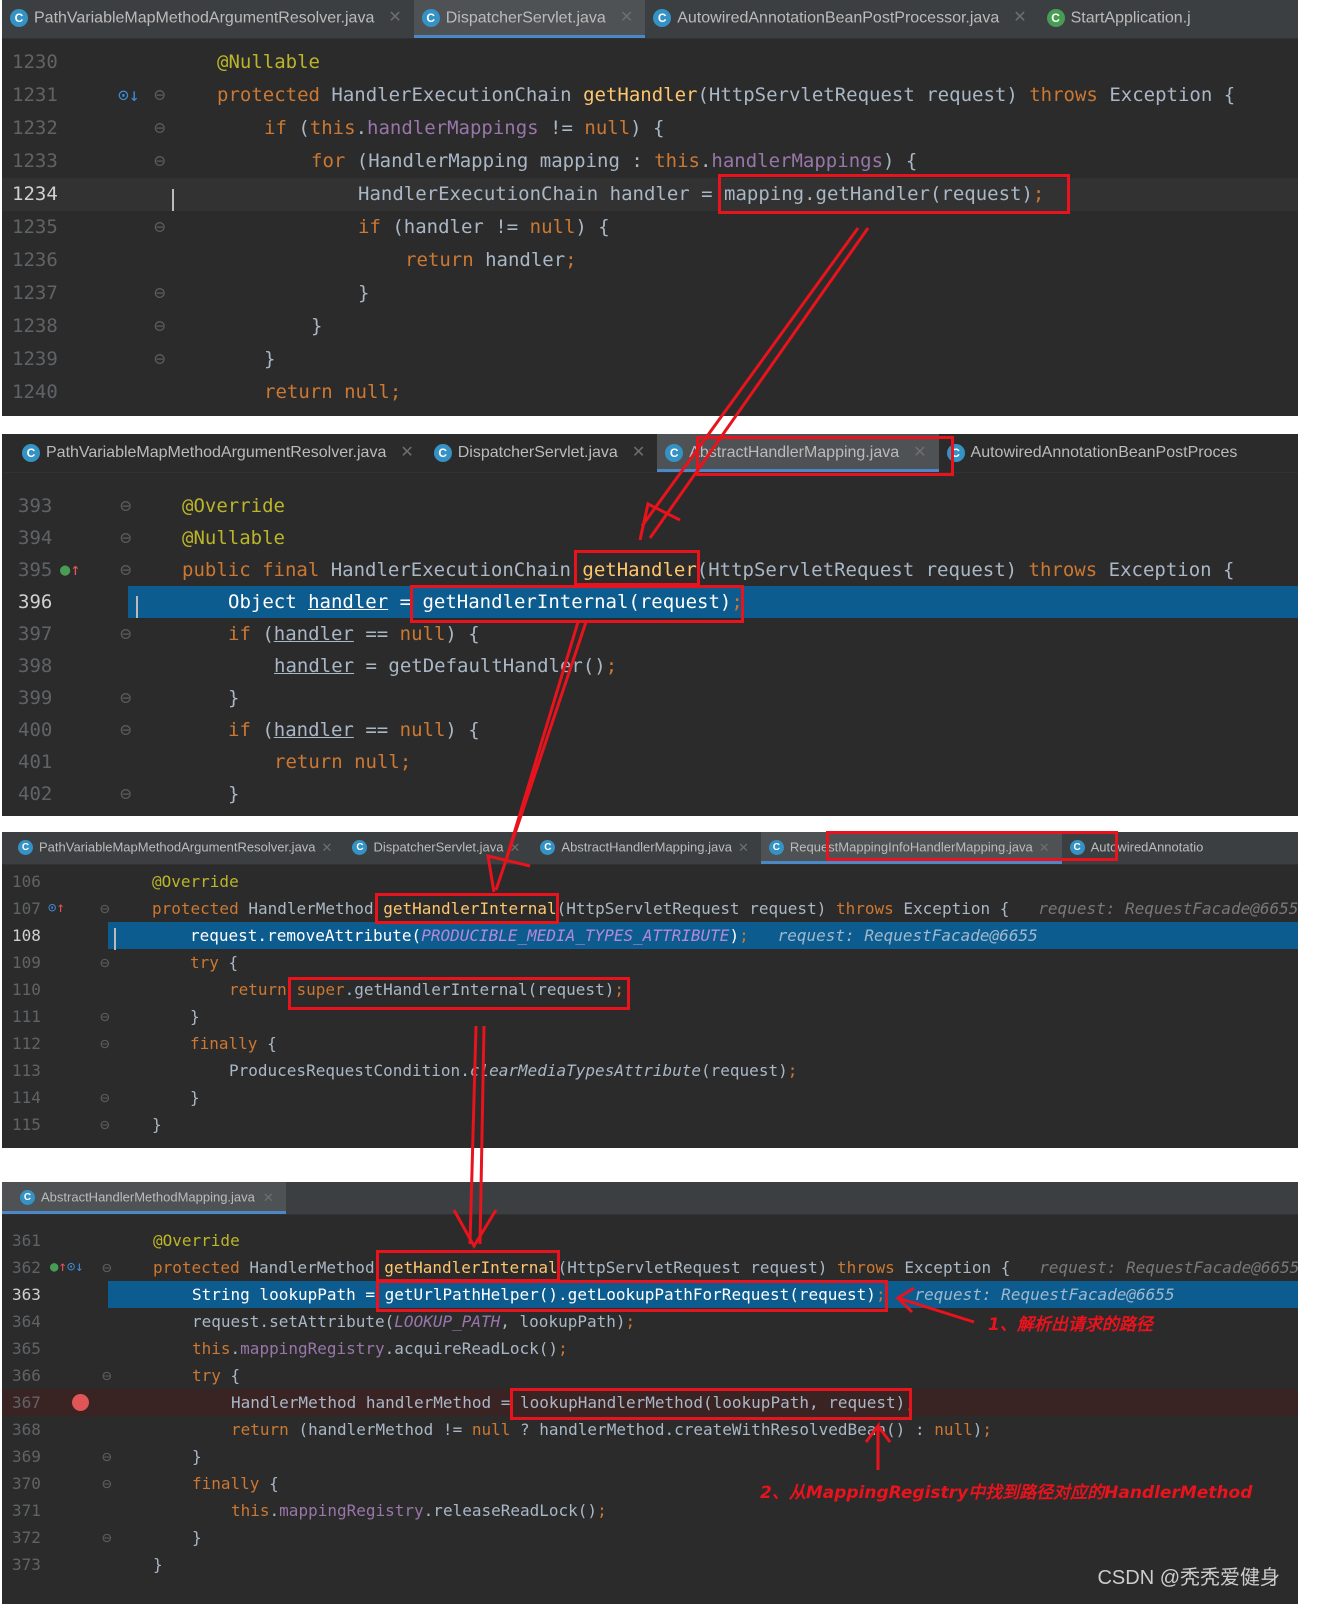 Image resolution: width=1328 pixels, height=1604 pixels. Describe the element at coordinates (1070, 1325) in the screenshot. I see `annotation-note-1: 1、解析出请求的路径` at that location.